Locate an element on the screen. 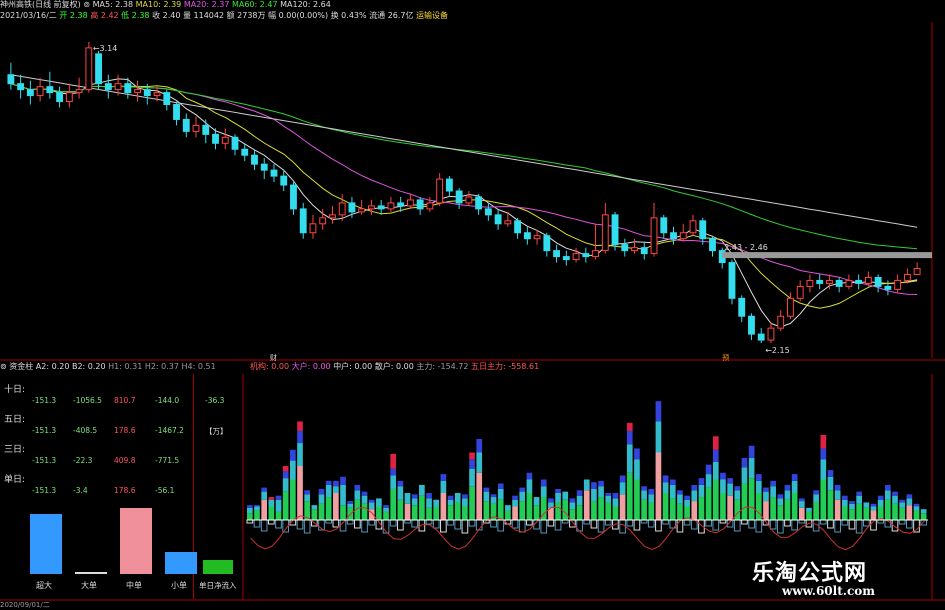 This screenshot has width=945, height=610. flow-extra: -36.3 is located at coordinates (215, 400).